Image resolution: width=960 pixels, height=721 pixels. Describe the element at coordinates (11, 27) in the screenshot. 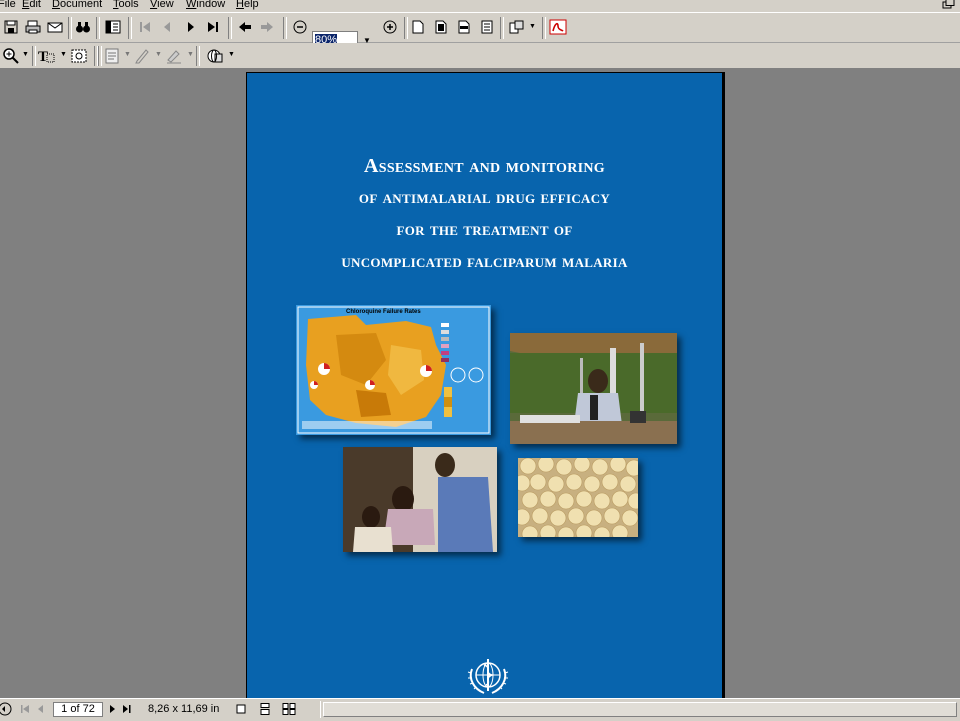

I see `save-icon` at that location.